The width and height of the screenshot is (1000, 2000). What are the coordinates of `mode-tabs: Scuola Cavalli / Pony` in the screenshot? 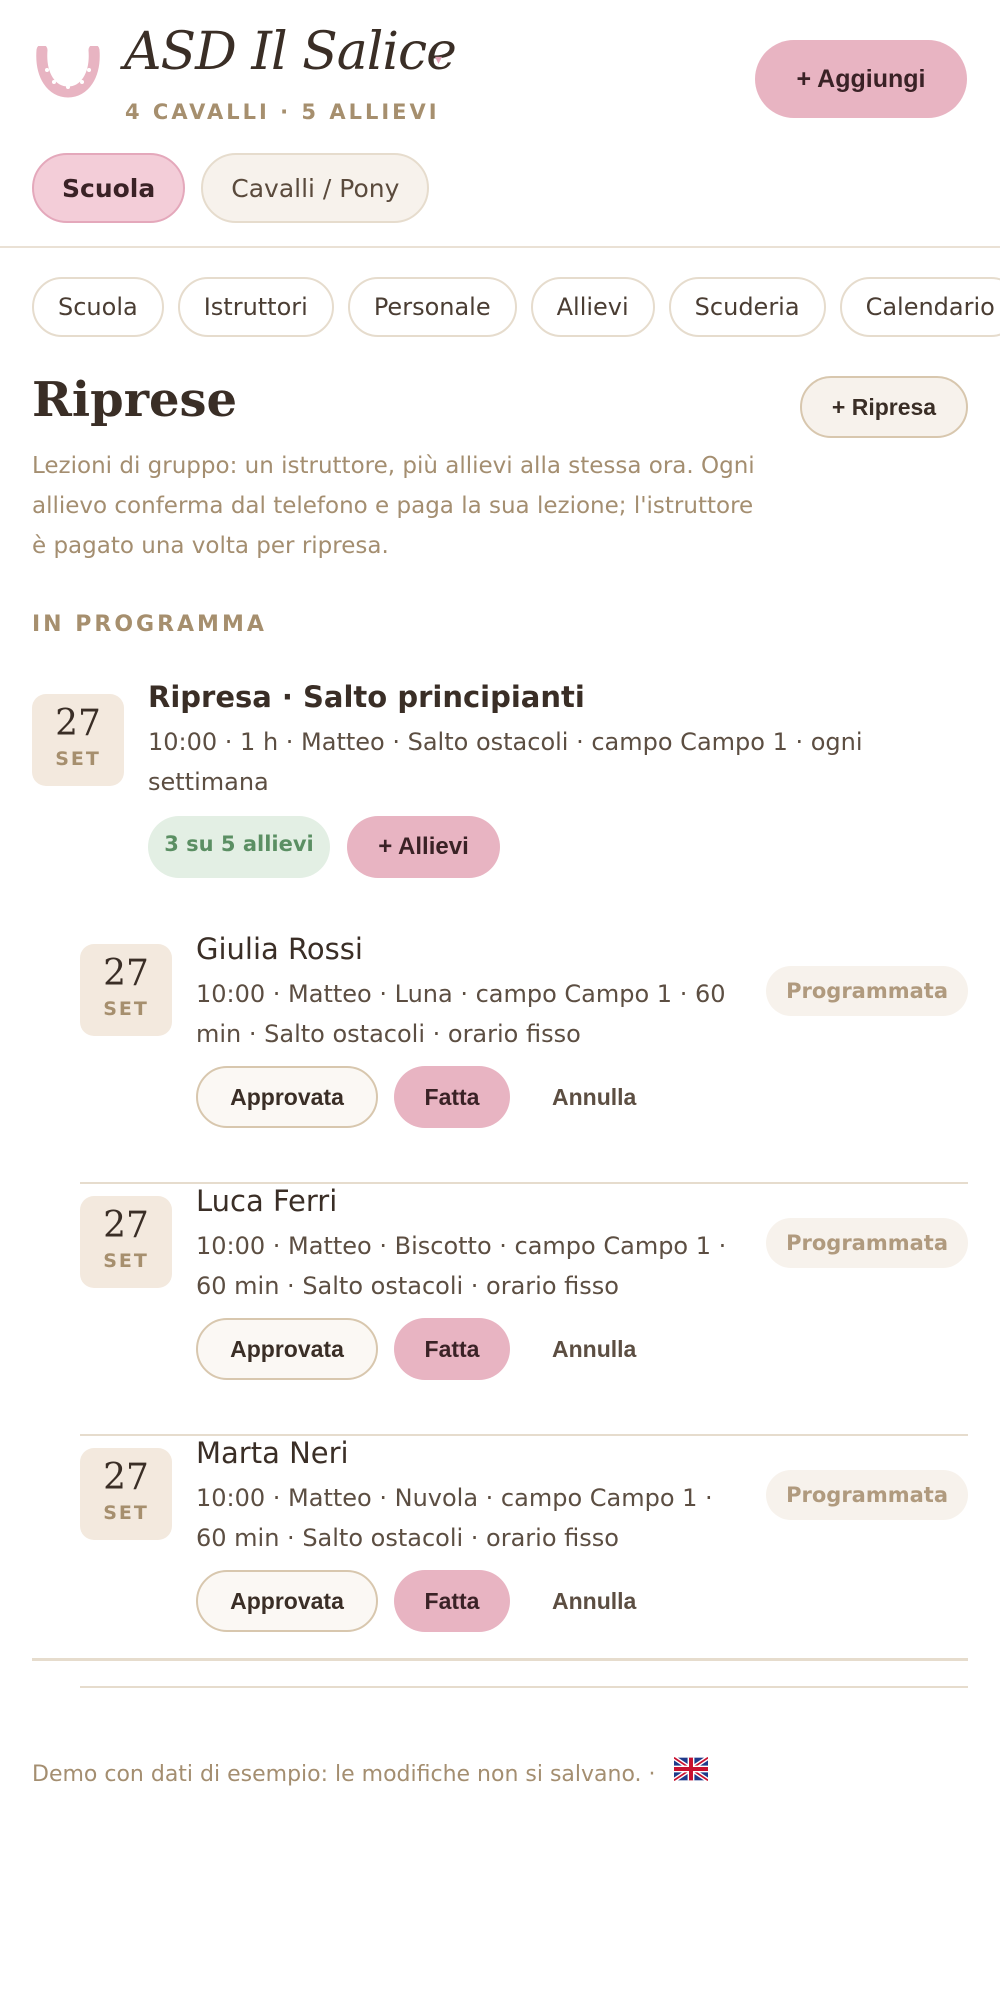 It's located at (231, 188).